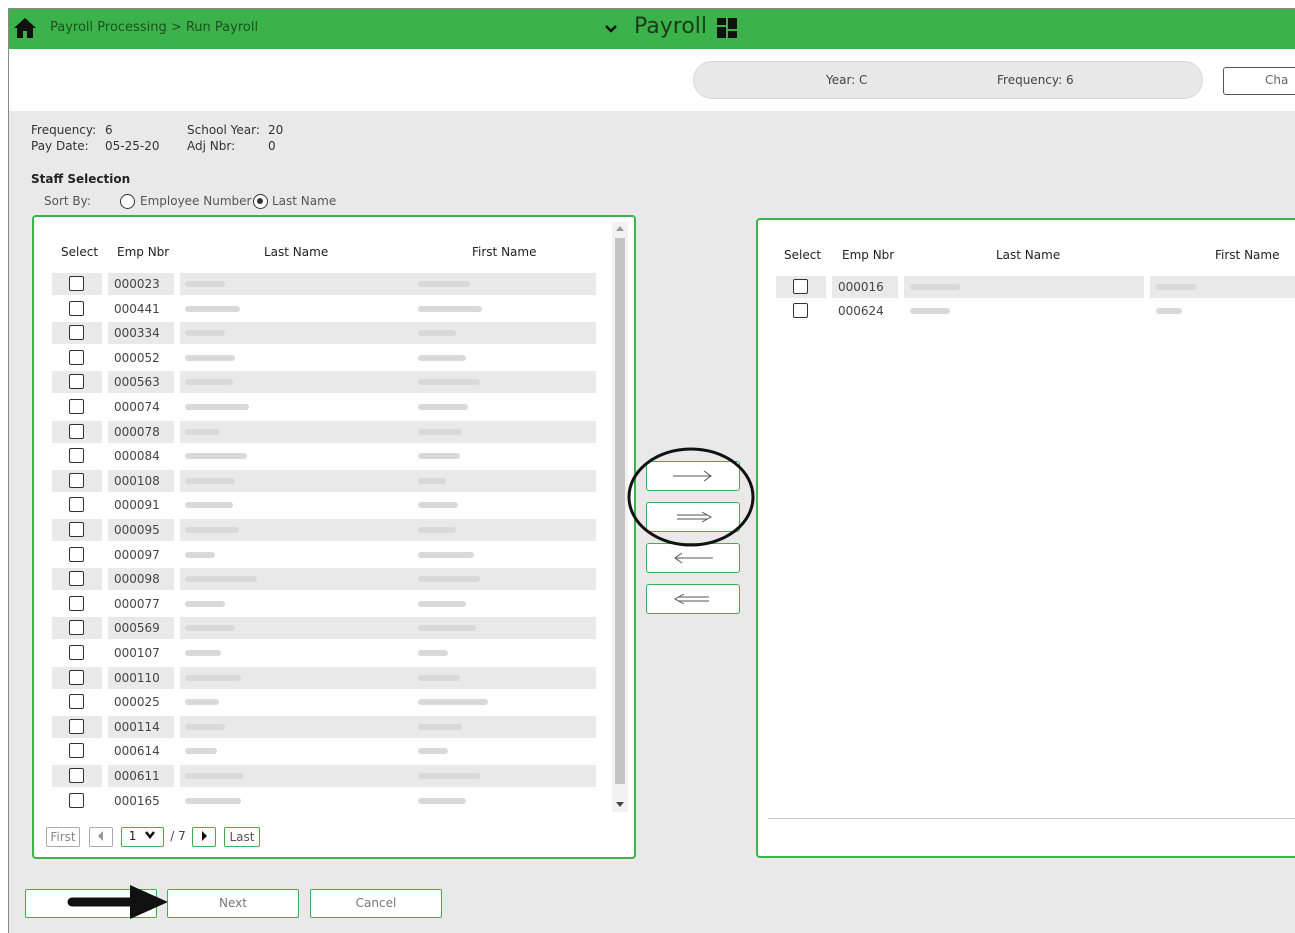  I want to click on sort-employee-number-label: Employee Number, so click(195, 201).